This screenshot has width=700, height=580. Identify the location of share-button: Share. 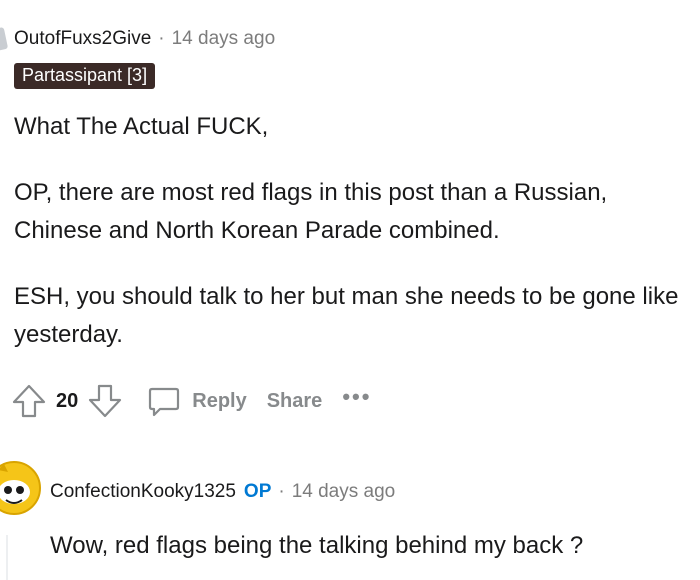
(295, 401).